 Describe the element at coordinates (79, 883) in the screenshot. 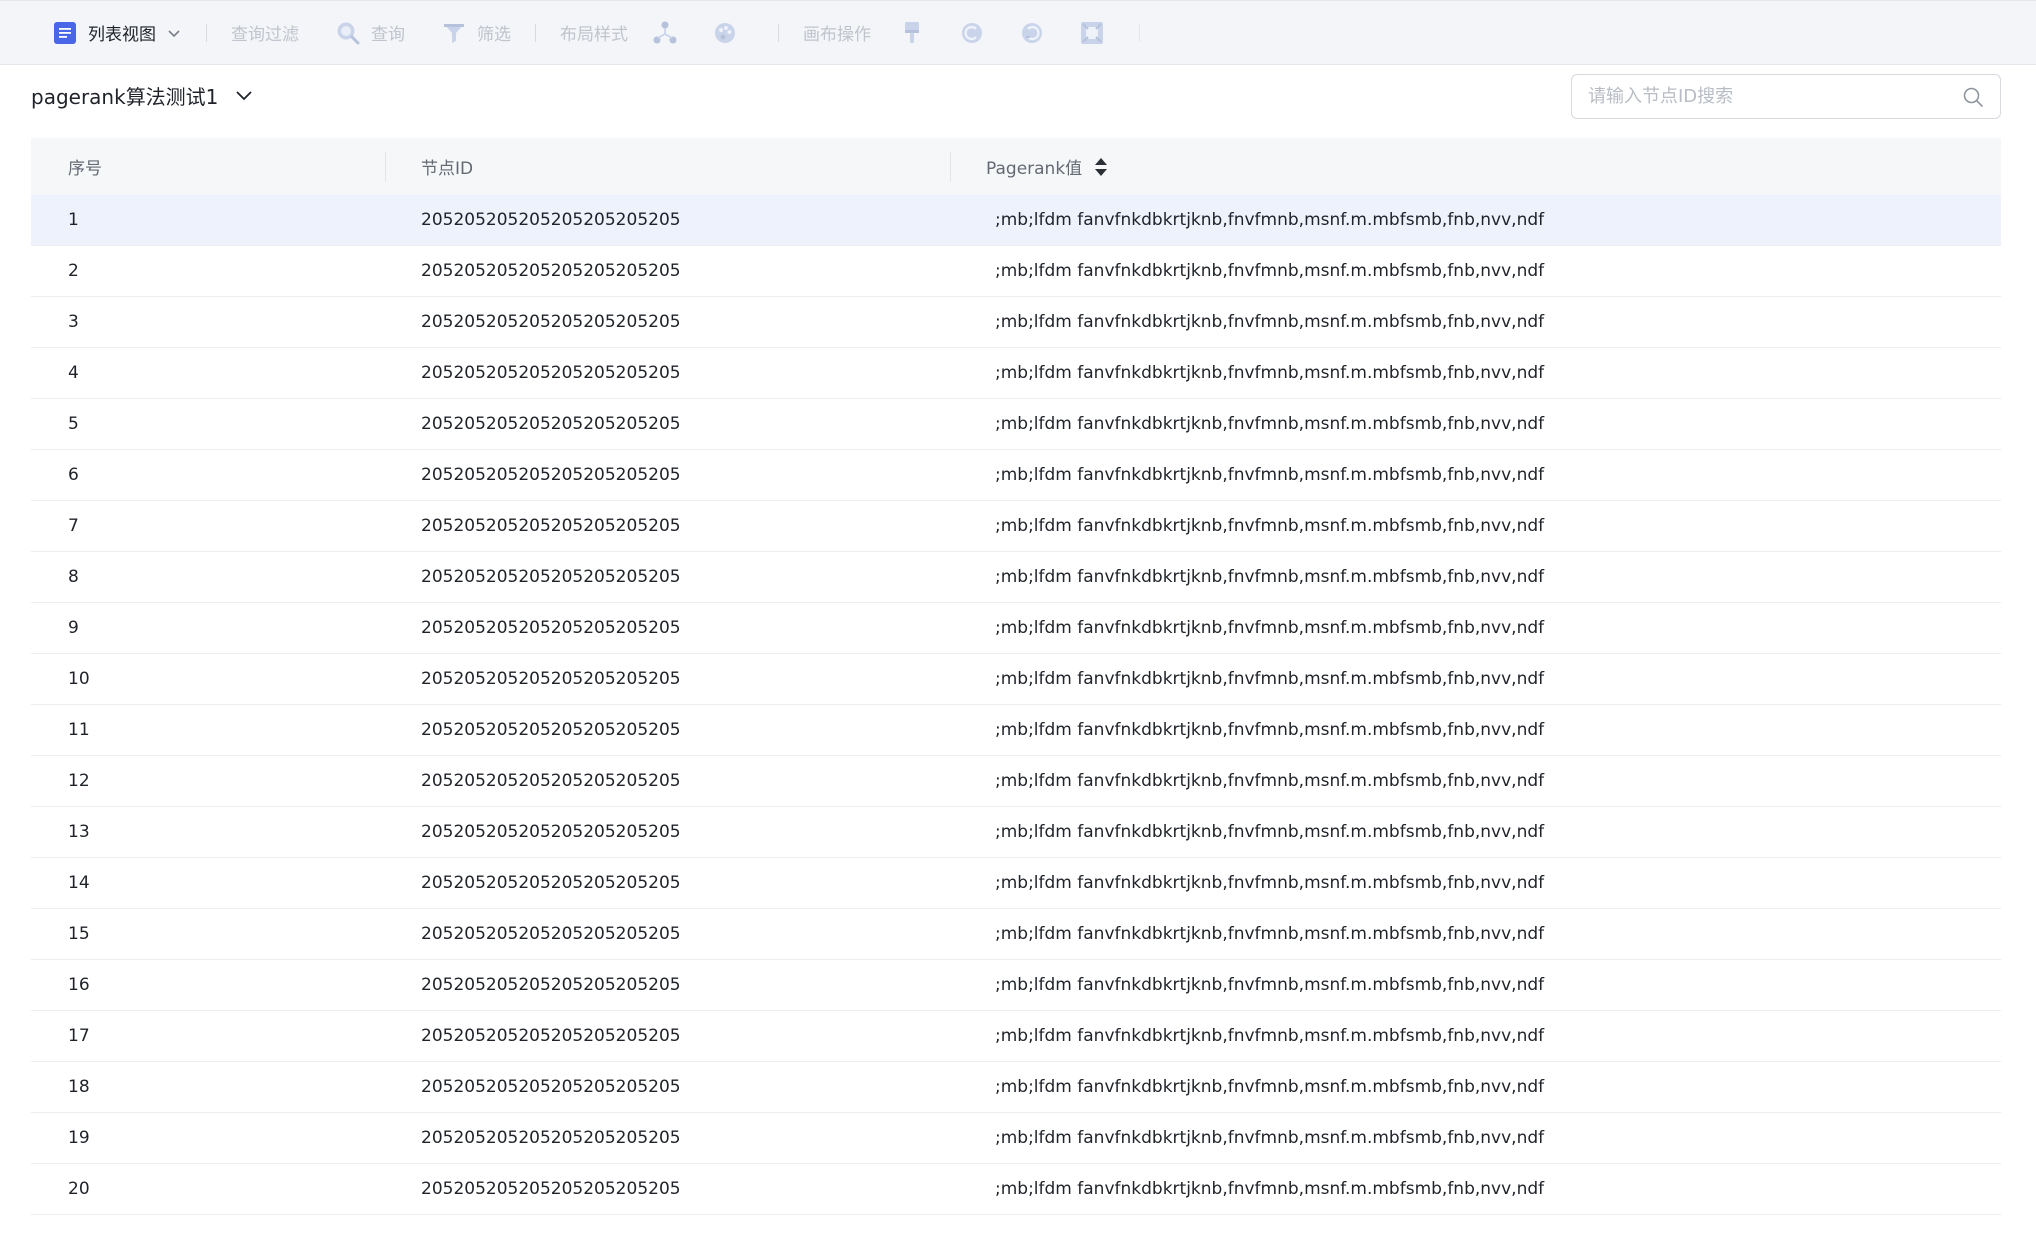

I see `cell-index: 14` at that location.